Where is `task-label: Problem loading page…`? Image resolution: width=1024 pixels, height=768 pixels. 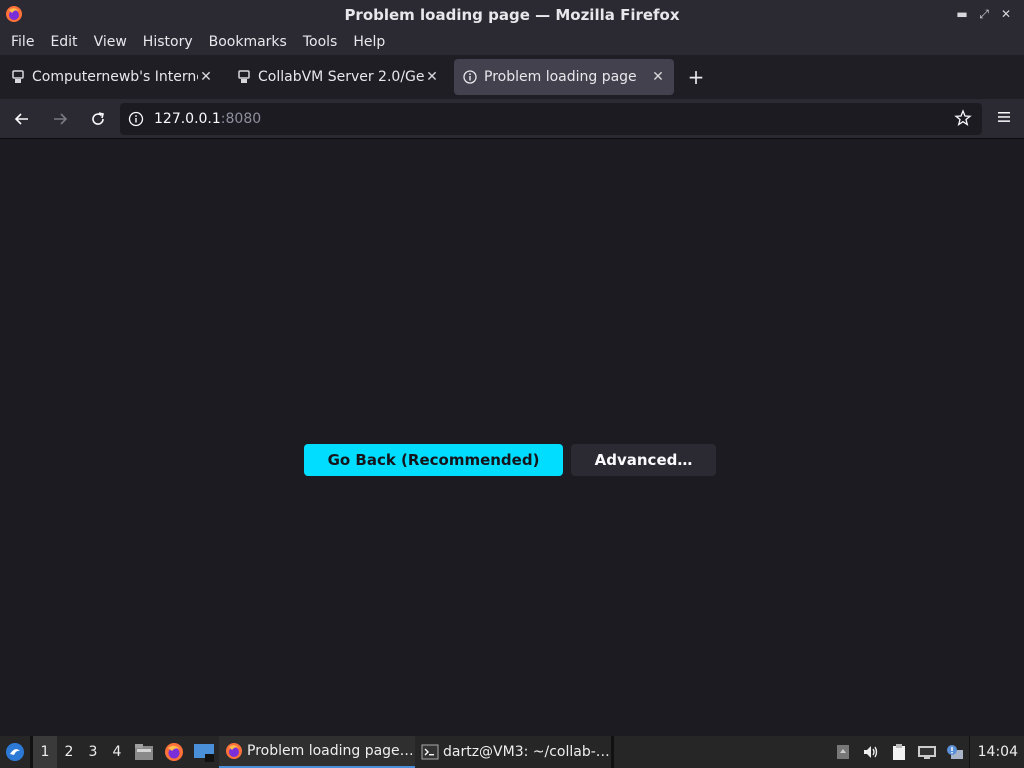
task-label: Problem loading page… is located at coordinates (330, 751).